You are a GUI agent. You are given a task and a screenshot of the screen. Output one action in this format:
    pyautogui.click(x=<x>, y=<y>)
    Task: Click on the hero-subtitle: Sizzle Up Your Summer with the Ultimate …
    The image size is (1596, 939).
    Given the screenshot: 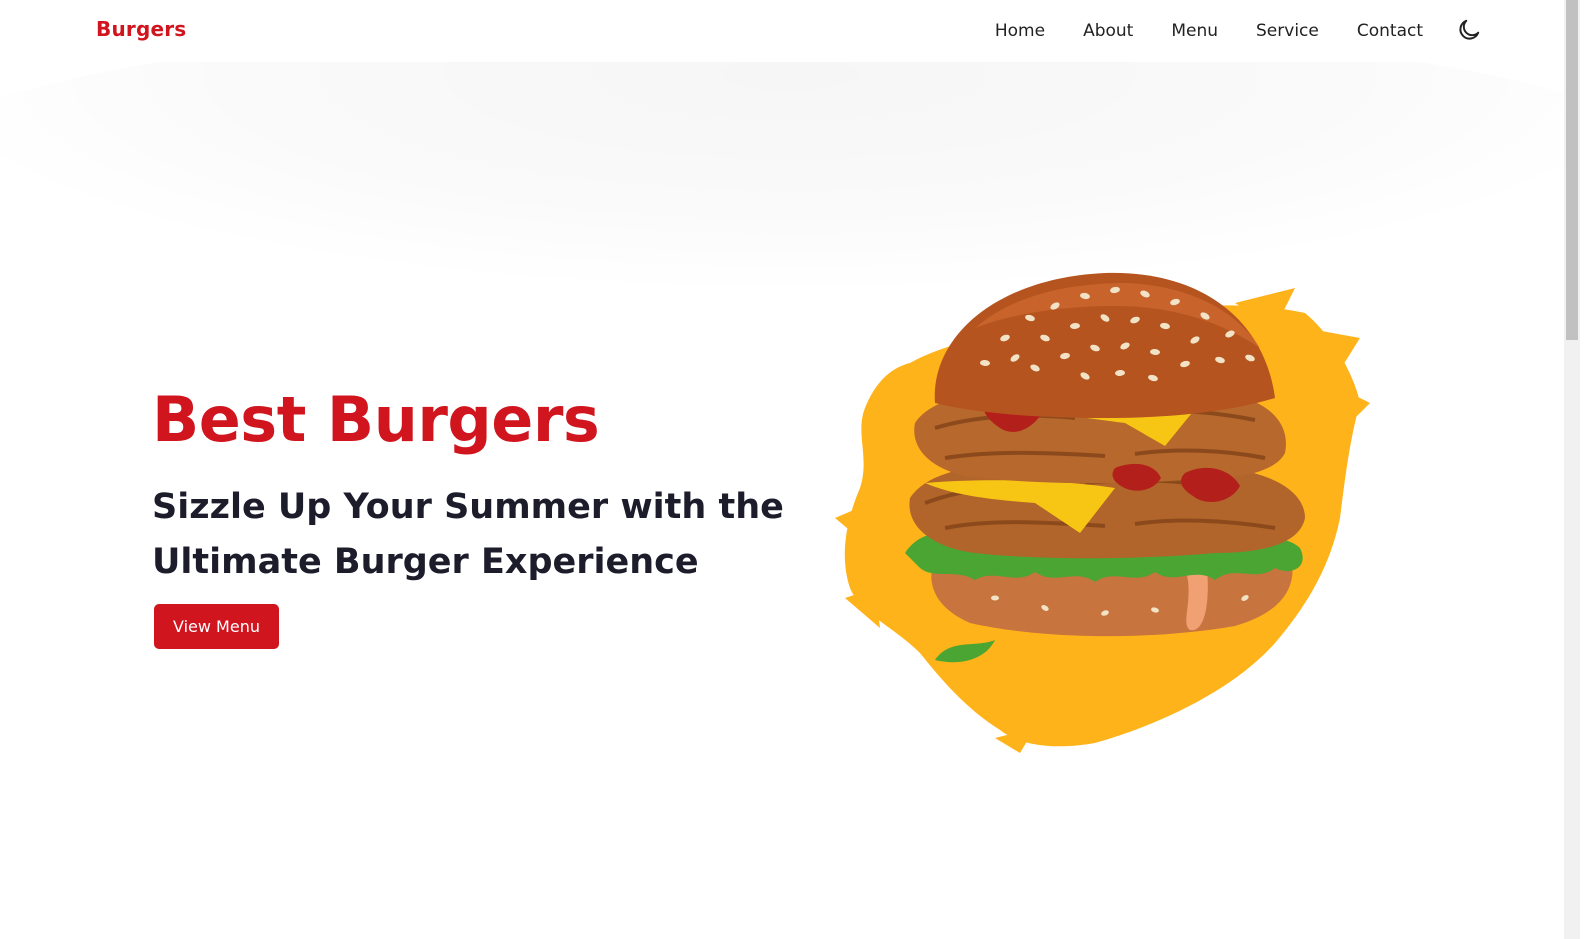 What is the action you would take?
    pyautogui.click(x=468, y=534)
    